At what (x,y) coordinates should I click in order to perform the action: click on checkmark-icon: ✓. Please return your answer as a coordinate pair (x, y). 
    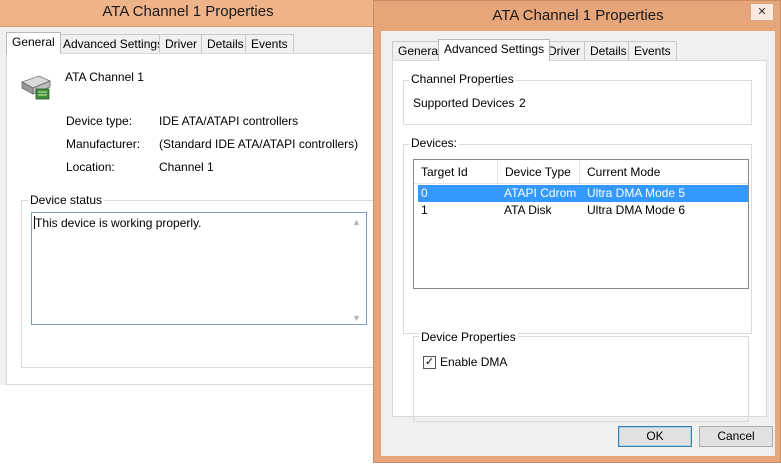
    Looking at the image, I should click on (429, 362).